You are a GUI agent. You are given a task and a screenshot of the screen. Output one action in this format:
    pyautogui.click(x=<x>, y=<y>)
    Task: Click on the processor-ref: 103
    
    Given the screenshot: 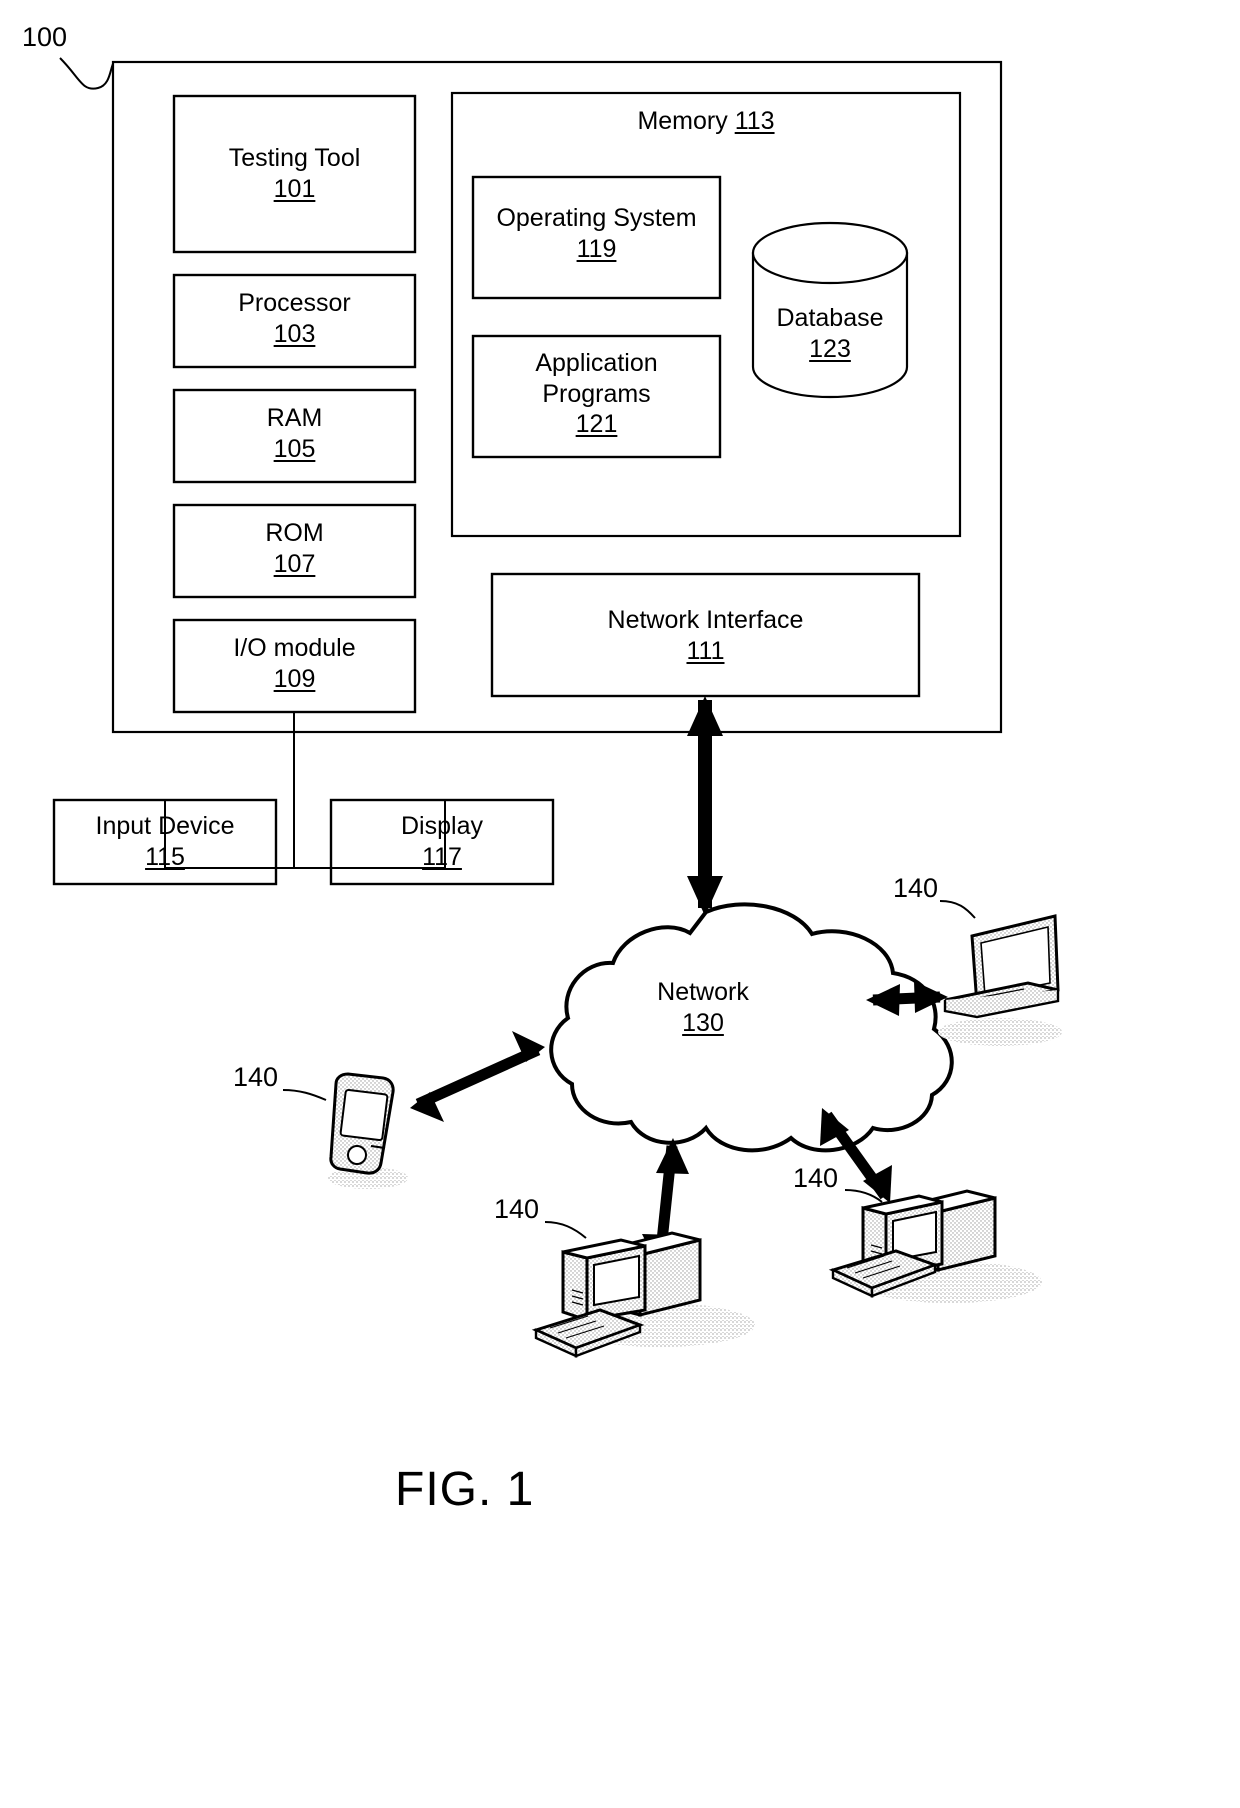 What is the action you would take?
    pyautogui.click(x=294, y=334)
    